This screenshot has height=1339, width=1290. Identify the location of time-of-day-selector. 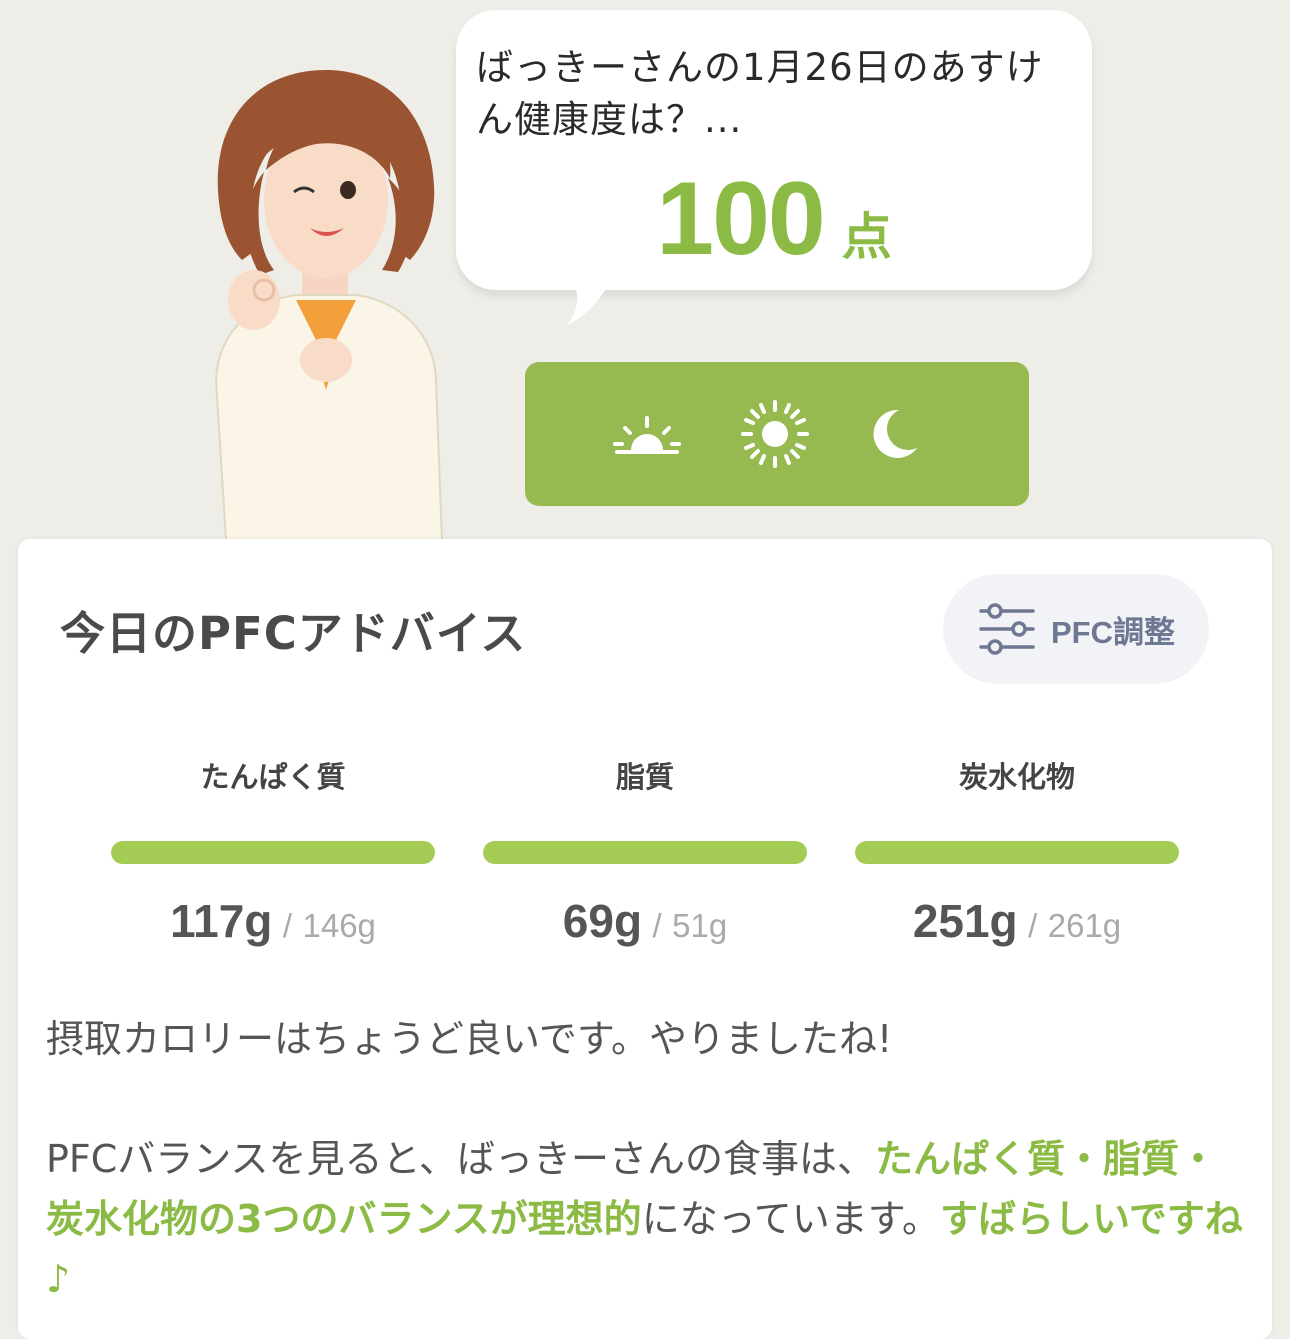
(777, 434).